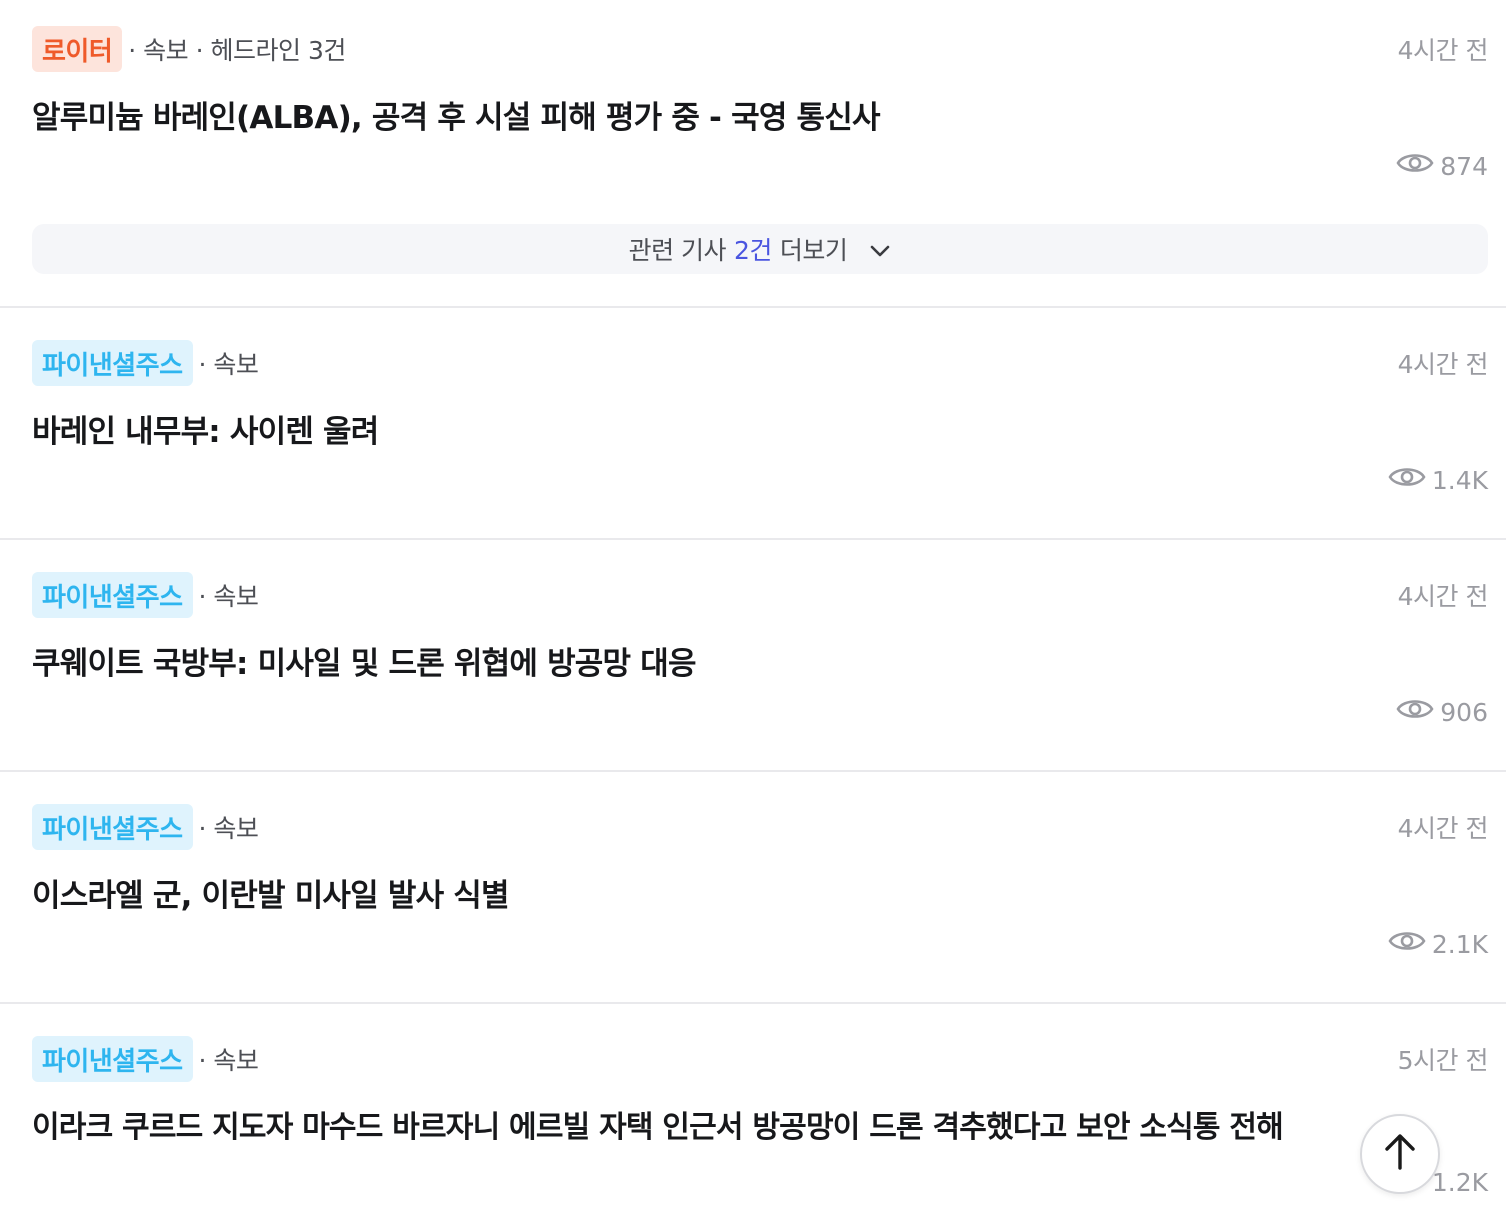  I want to click on view-count-value: 2.1K, so click(1459, 944).